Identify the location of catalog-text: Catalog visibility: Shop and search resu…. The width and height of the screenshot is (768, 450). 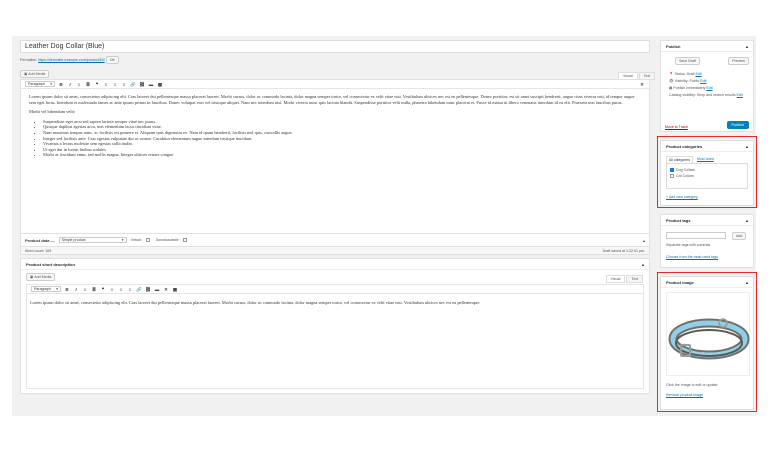
(702, 95).